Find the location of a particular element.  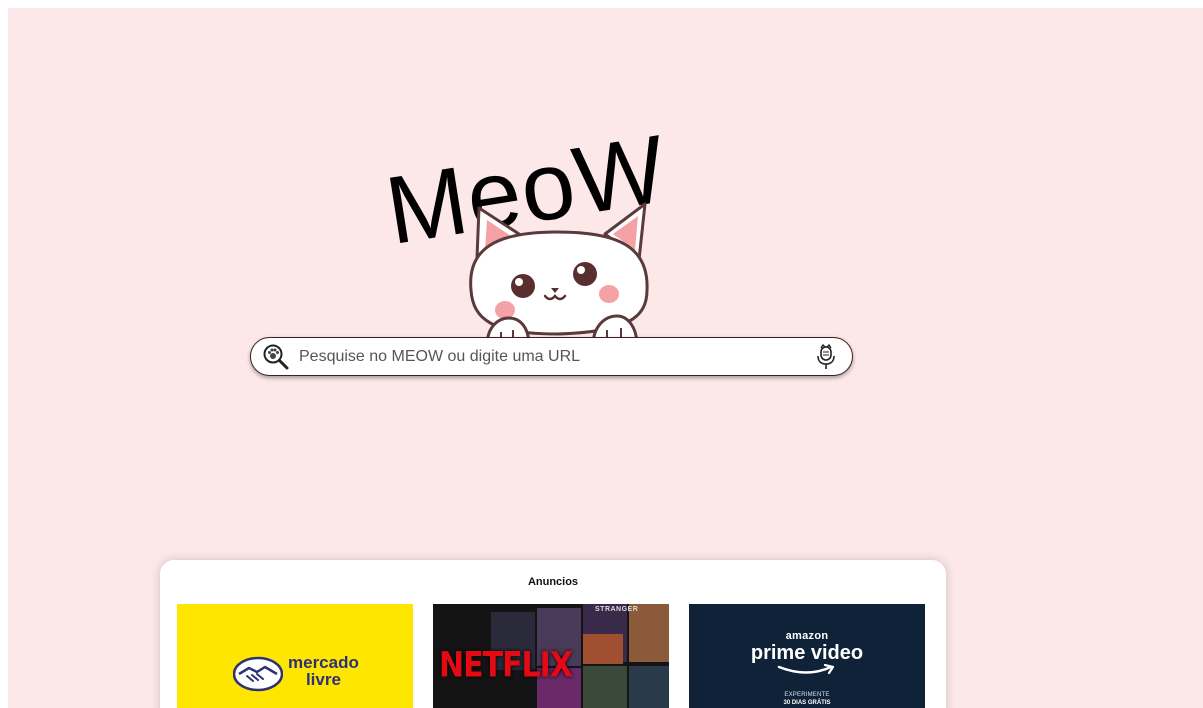

magnifier-paw-icon is located at coordinates (276, 357).